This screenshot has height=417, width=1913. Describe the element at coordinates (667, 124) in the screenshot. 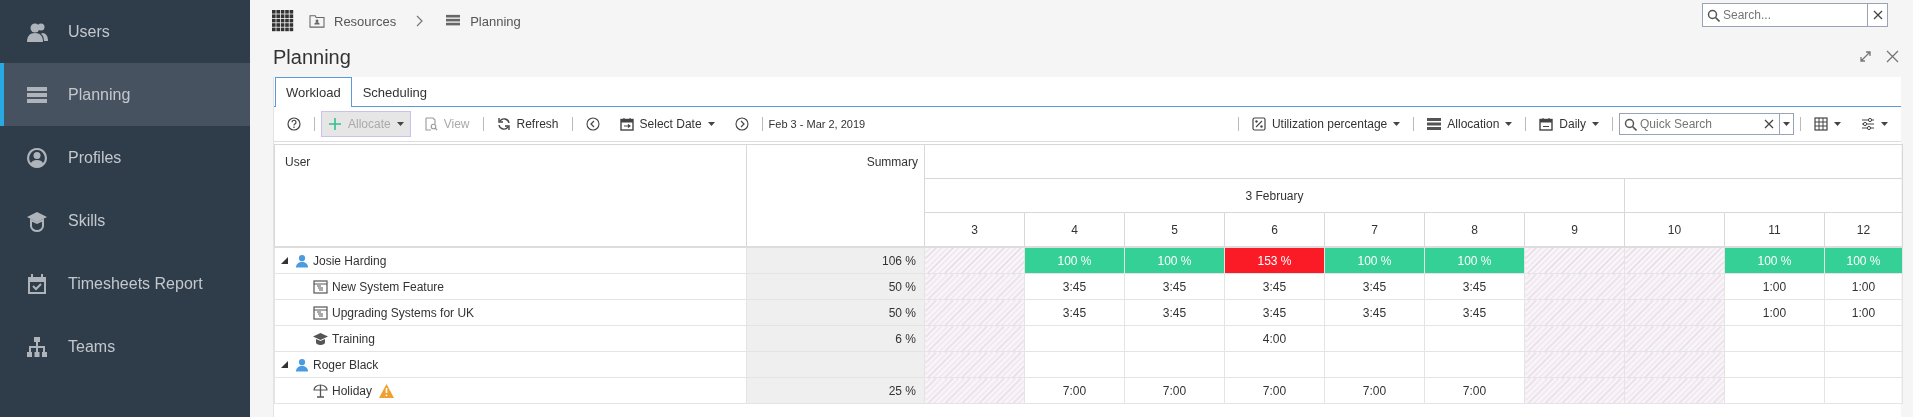

I see `select-date-button: Select Date` at that location.